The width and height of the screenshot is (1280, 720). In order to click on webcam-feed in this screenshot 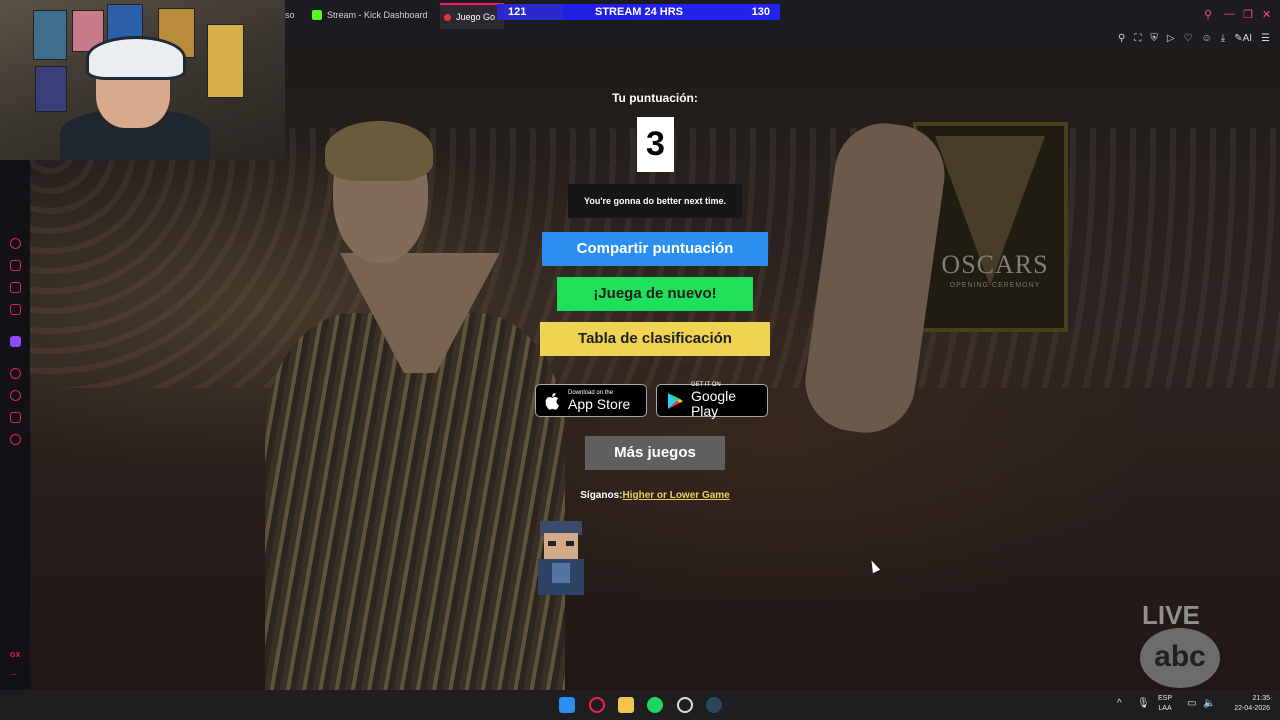, I will do `click(142, 80)`.